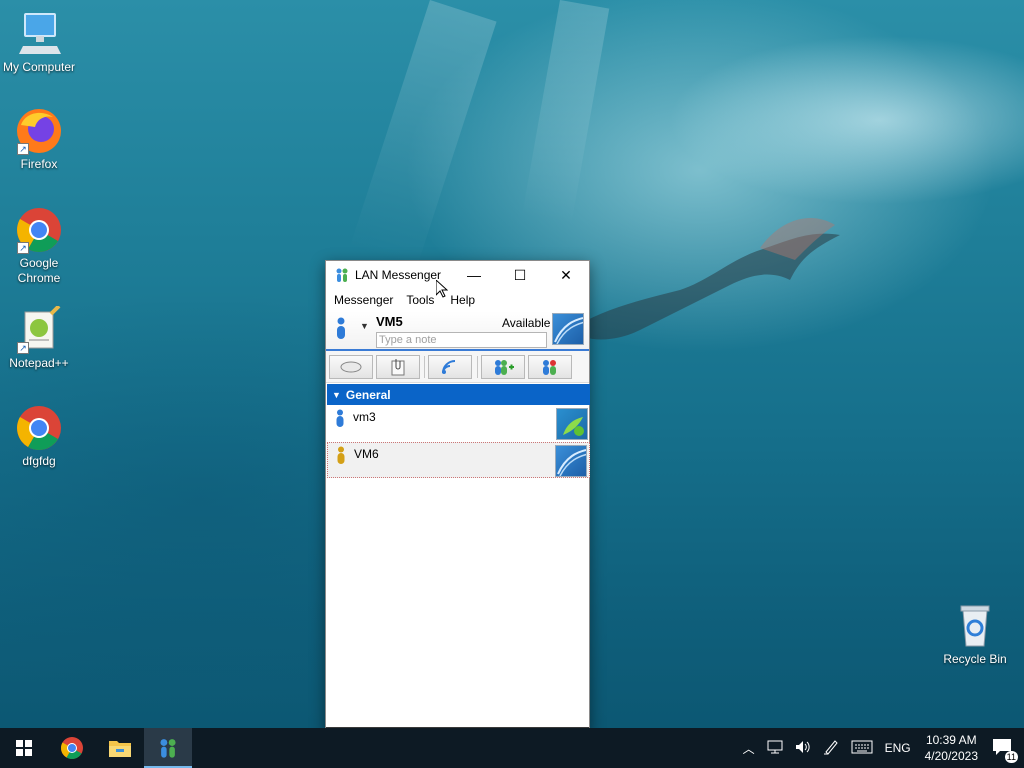  Describe the element at coordinates (975, 659) in the screenshot. I see `desktop-icon-label: Recycle Bin` at that location.